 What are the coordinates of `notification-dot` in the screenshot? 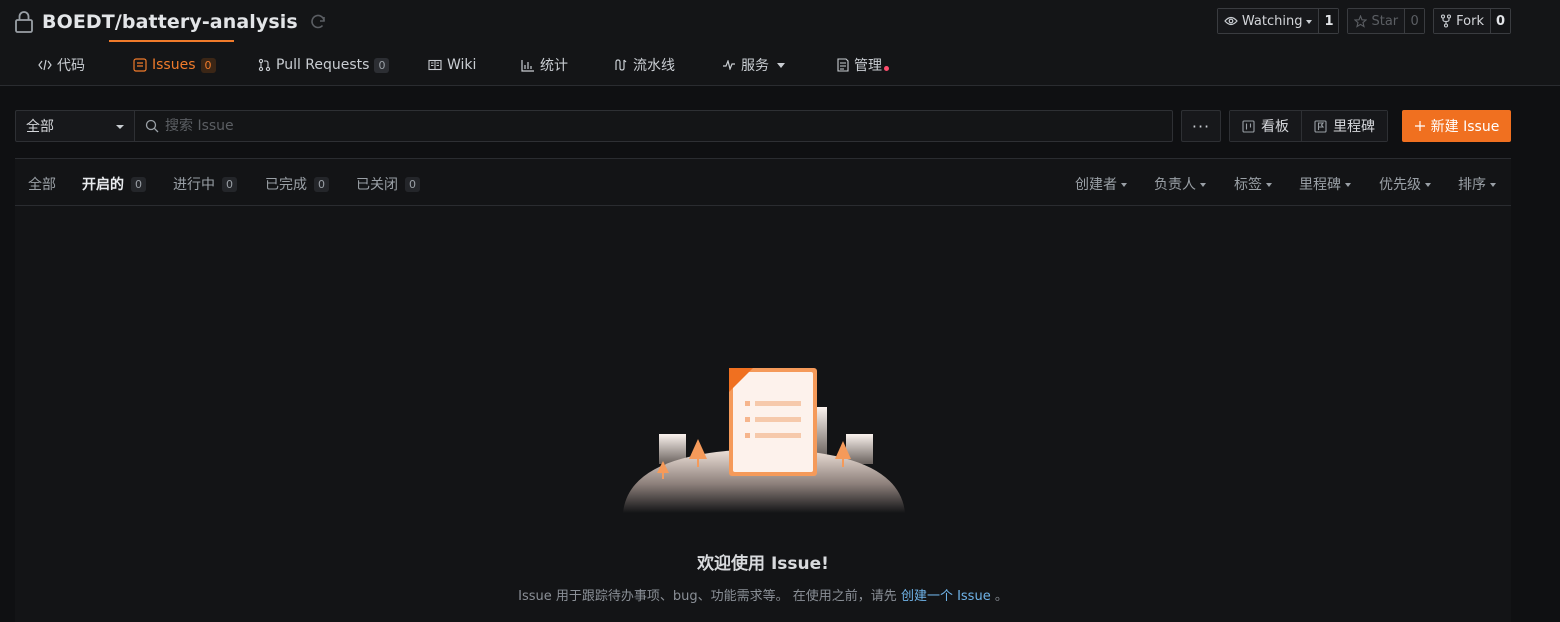 It's located at (886, 68).